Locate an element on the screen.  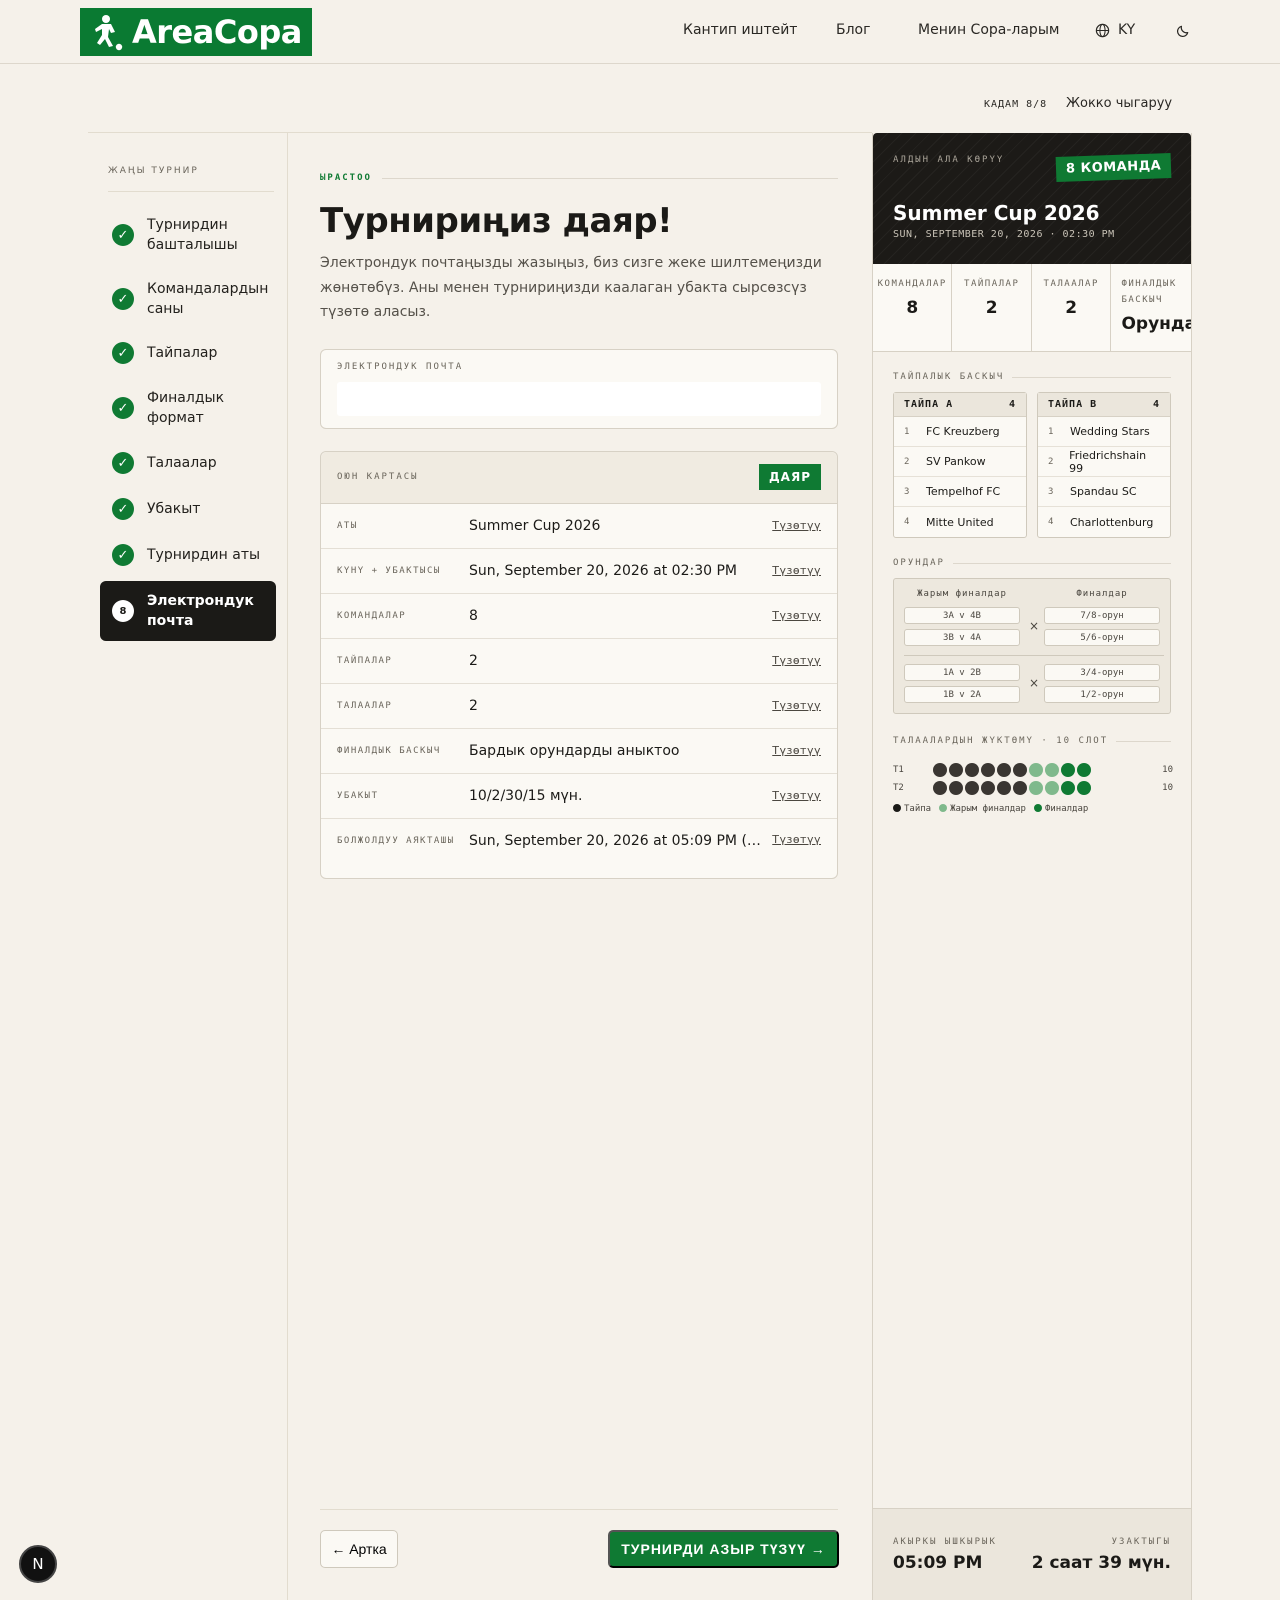
duration-label: УЗАКТЫГЫ is located at coordinates (1141, 1542).